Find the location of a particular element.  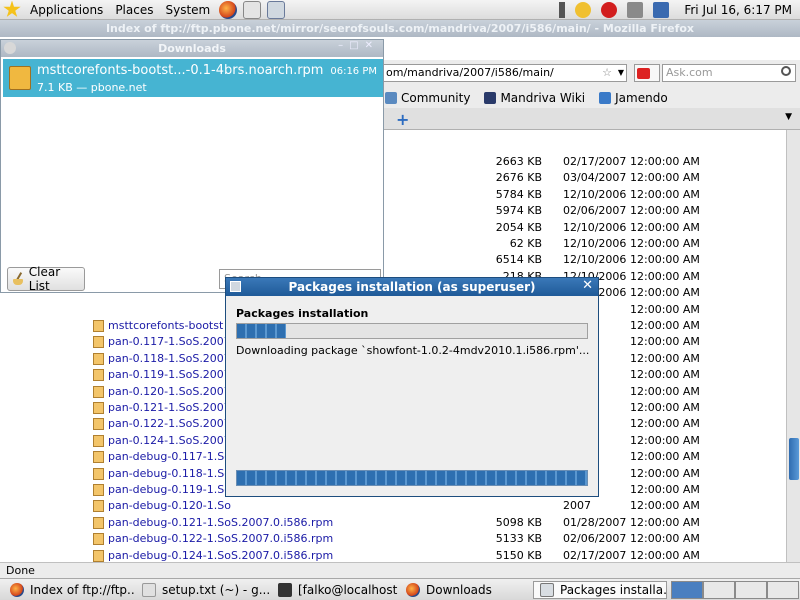

task-downloads: Downloads is located at coordinates (464, 590).